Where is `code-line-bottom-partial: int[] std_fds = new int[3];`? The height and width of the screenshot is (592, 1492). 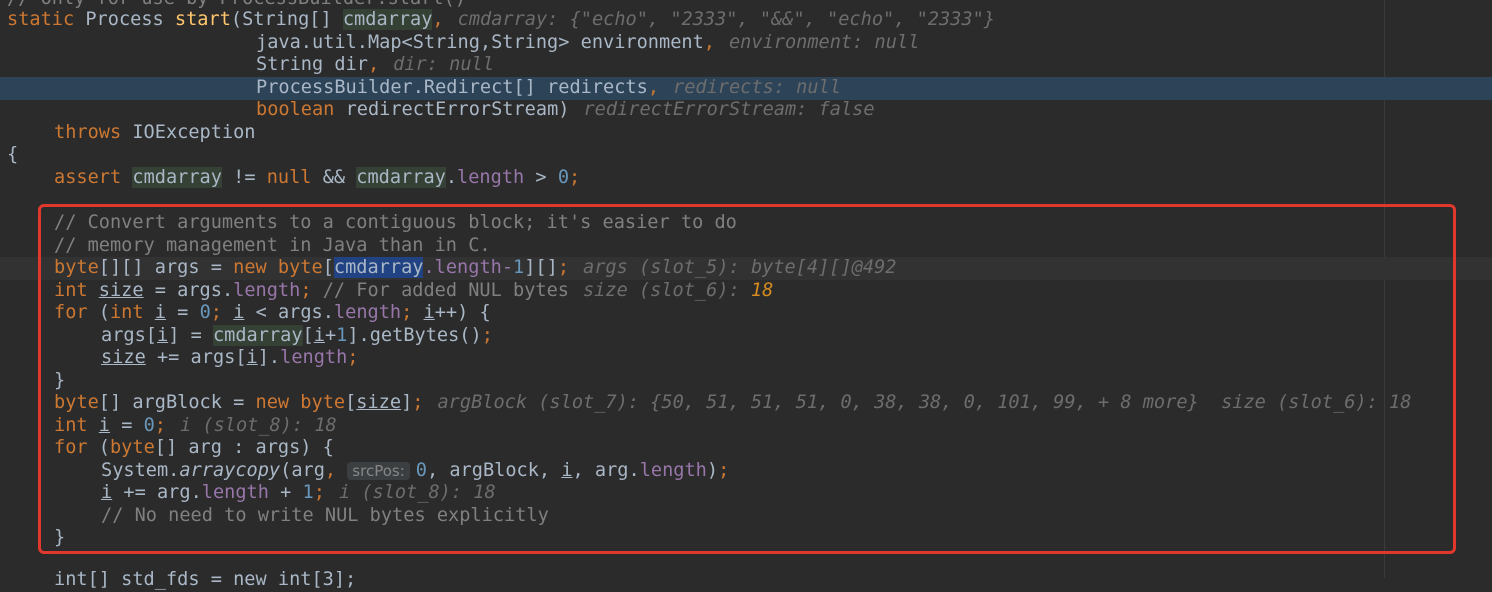 code-line-bottom-partial: int[] std_fds = new int[3]; is located at coordinates (746, 580).